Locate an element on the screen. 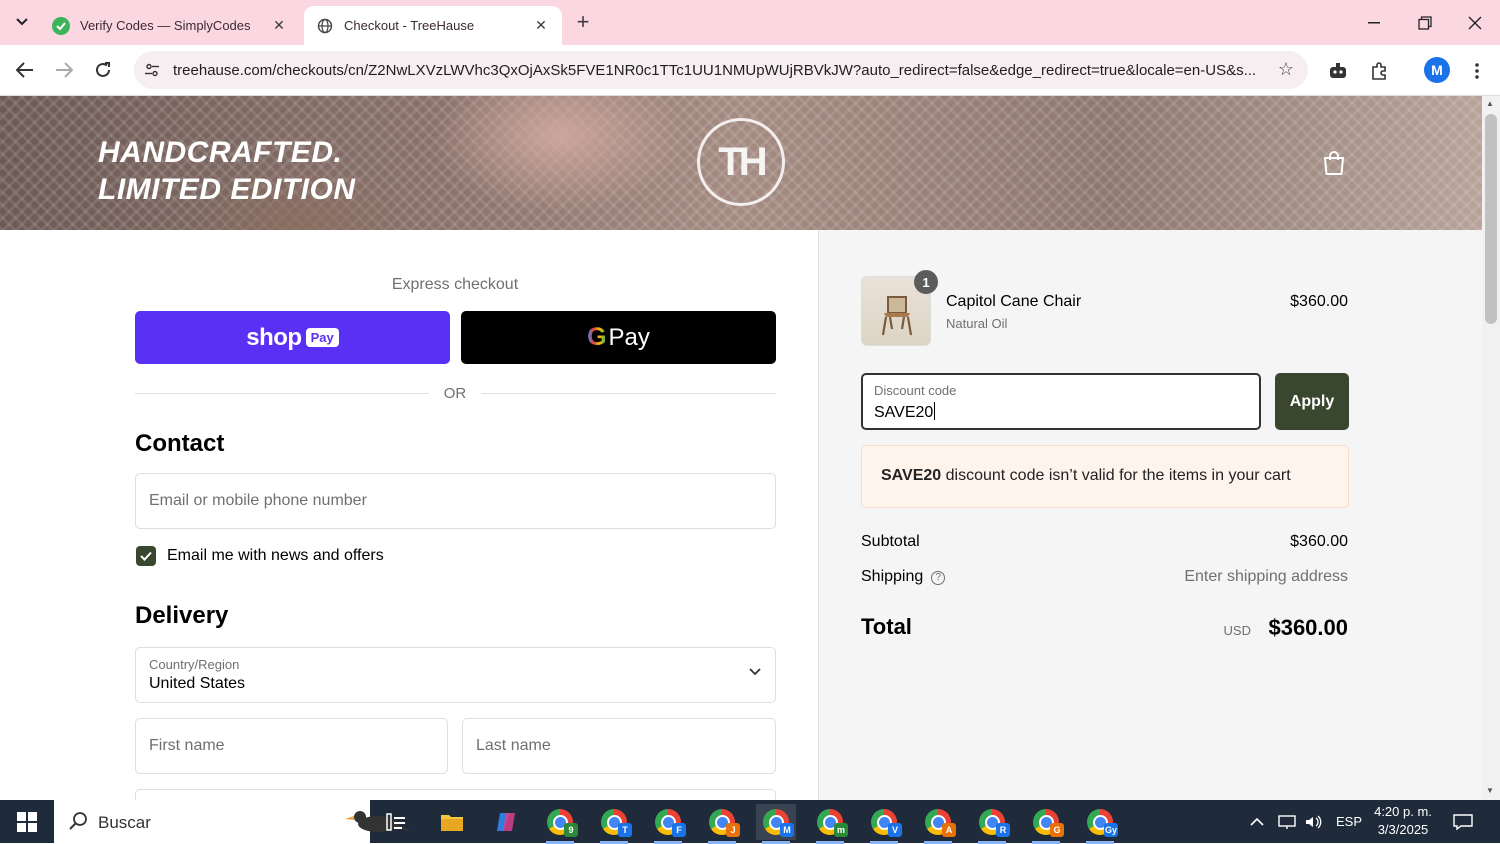 This screenshot has height=844, width=1500. taskbar-chrome-profile-icon: J is located at coordinates (722, 824).